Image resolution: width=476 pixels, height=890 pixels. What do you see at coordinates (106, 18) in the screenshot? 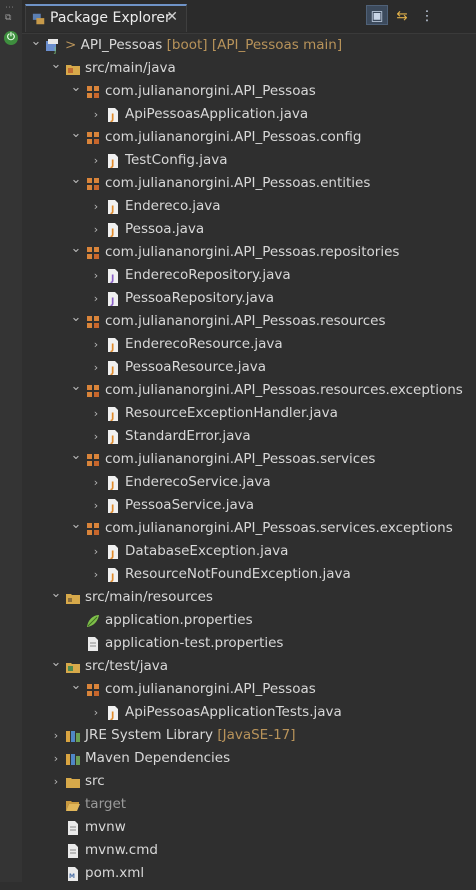
I see `tab-package-explorer: Package Explorer ✕` at bounding box center [106, 18].